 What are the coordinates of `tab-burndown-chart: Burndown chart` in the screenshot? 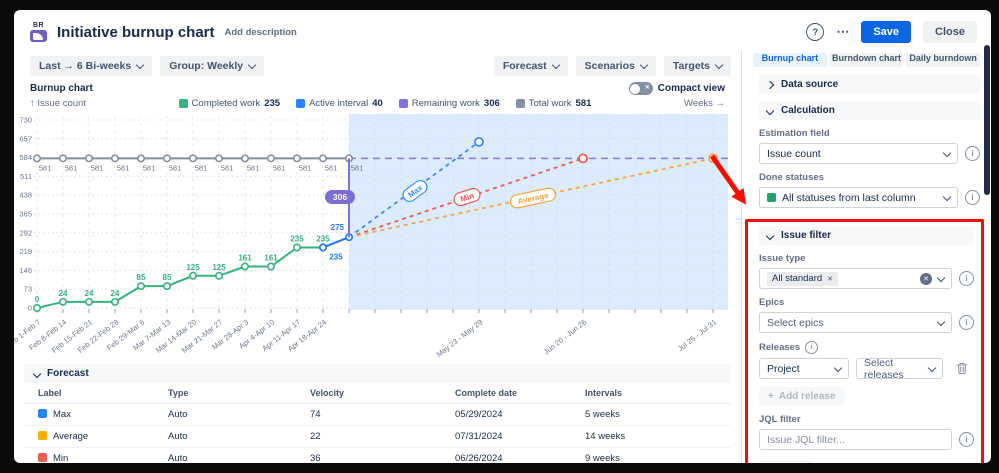 It's located at (866, 60).